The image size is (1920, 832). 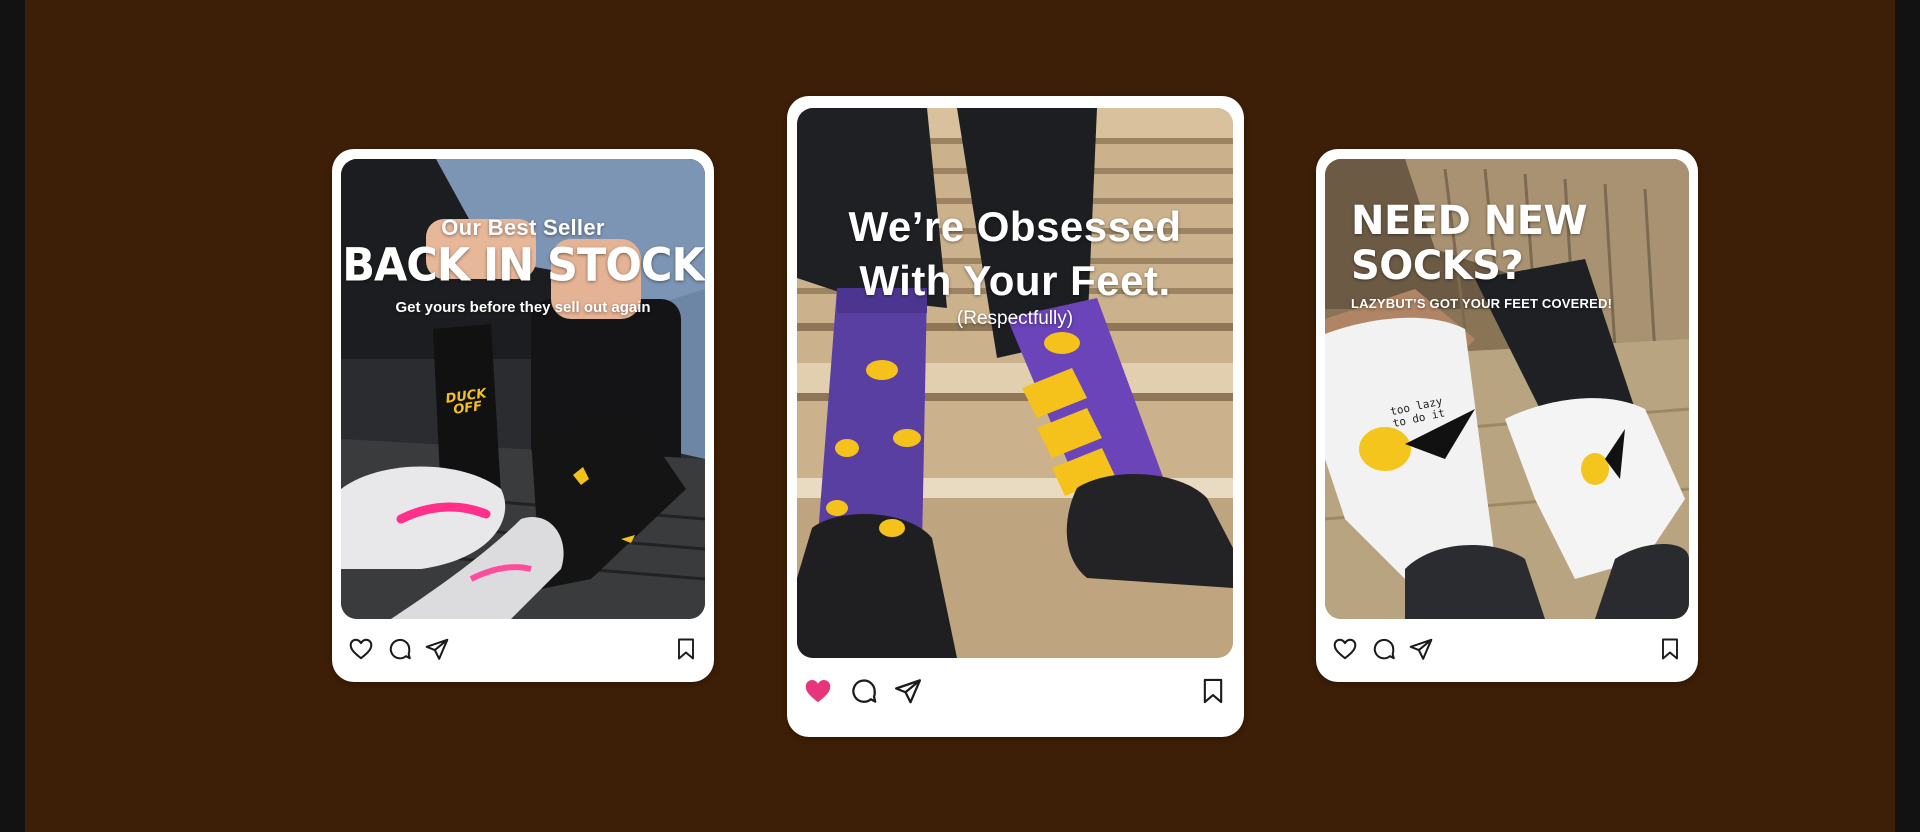 What do you see at coordinates (523, 227) in the screenshot?
I see `headline-small: Our Best Seller` at bounding box center [523, 227].